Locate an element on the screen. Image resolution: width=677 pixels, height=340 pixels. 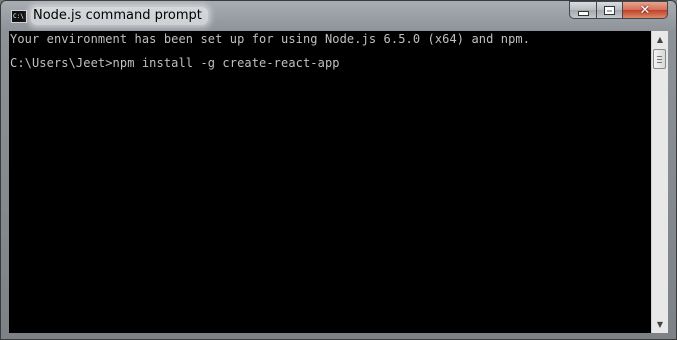
console-icon: C:\ is located at coordinates (19, 16).